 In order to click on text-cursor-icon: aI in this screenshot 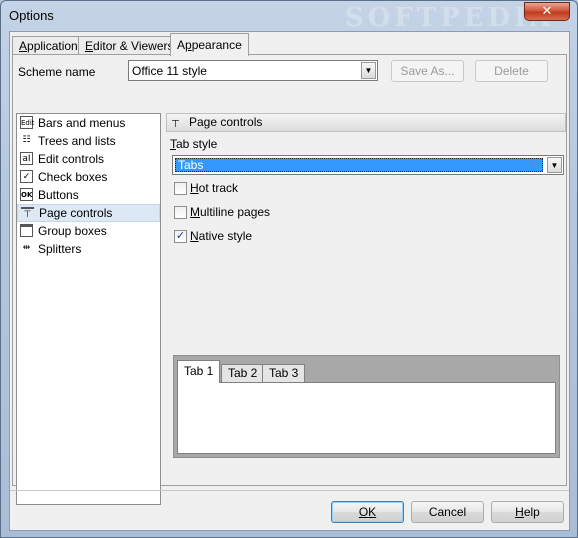, I will do `click(26, 158)`.